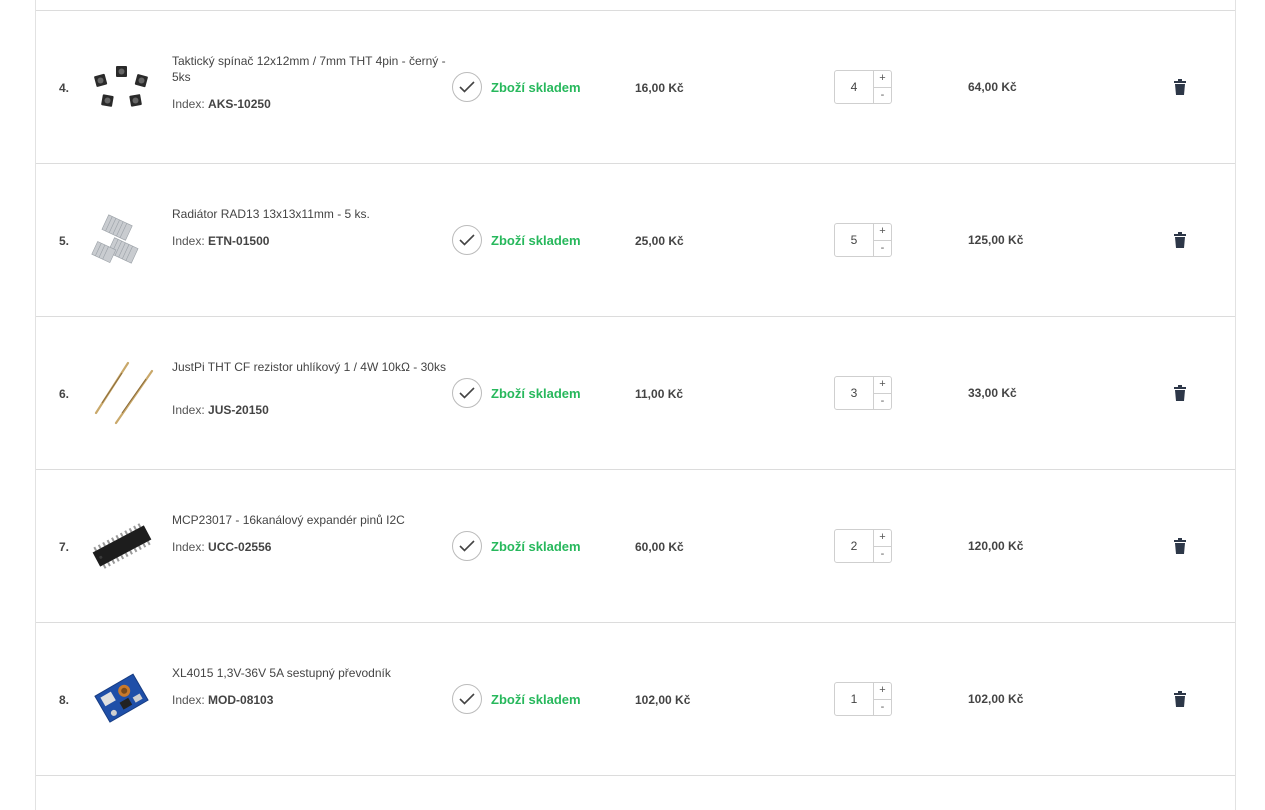  I want to click on quantity-stepper: 1 + -, so click(863, 699).